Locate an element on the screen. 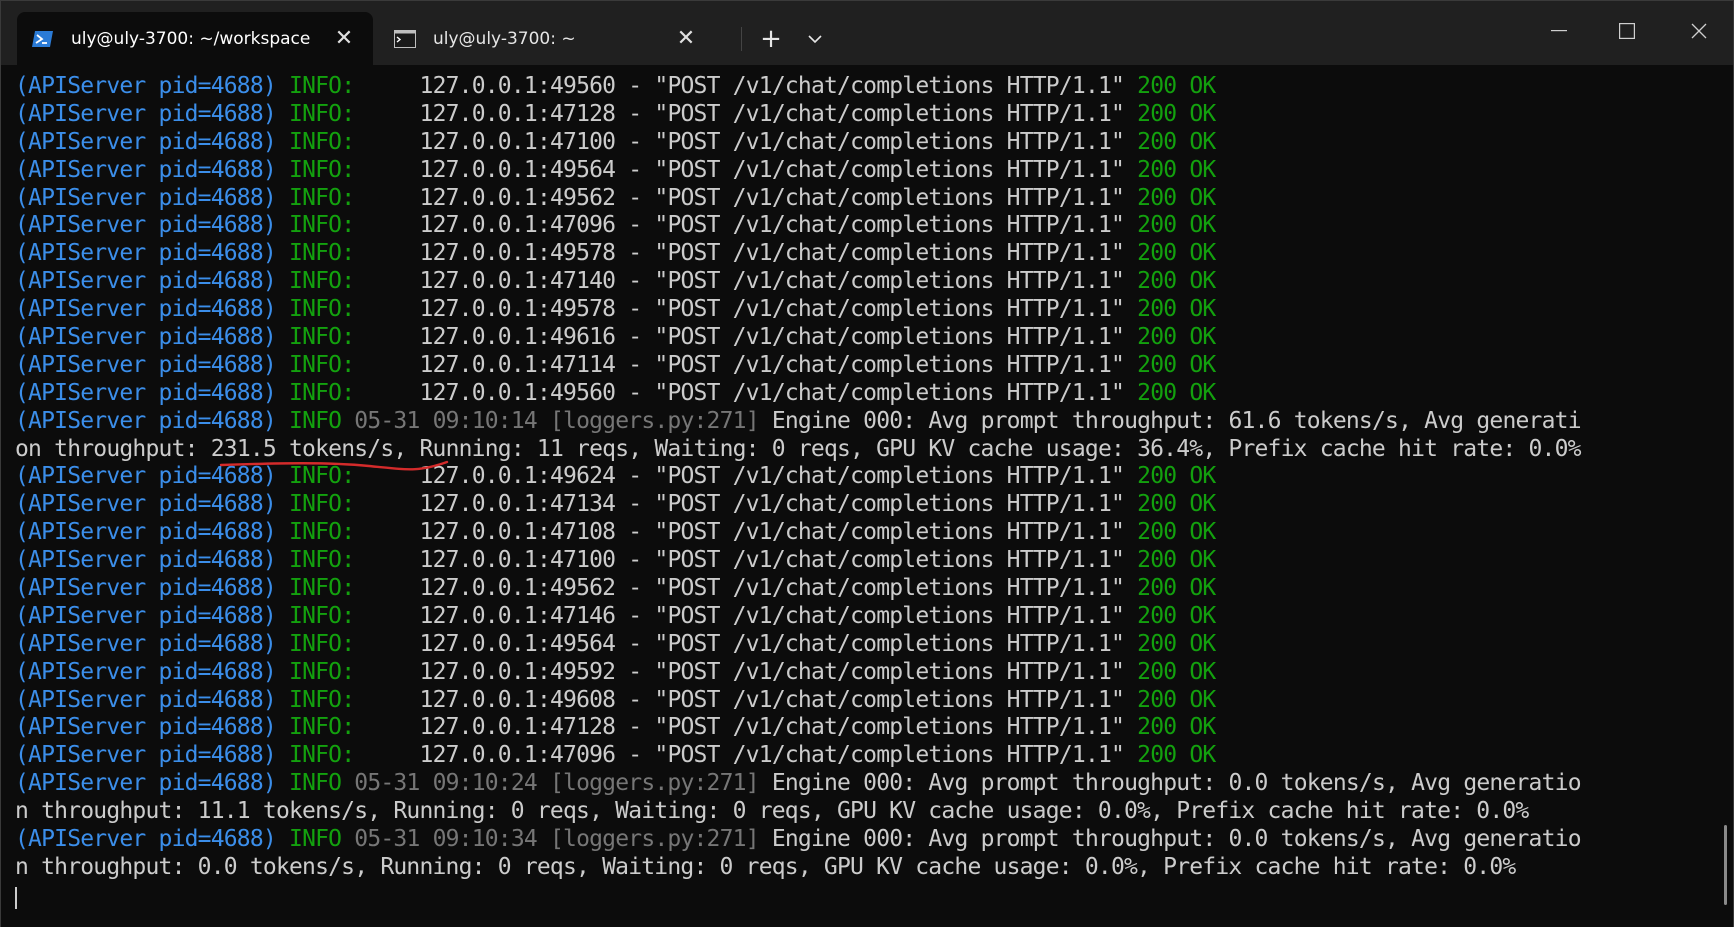 This screenshot has width=1734, height=927. log-client-address: 127.0.0.1:49616 is located at coordinates (518, 337).